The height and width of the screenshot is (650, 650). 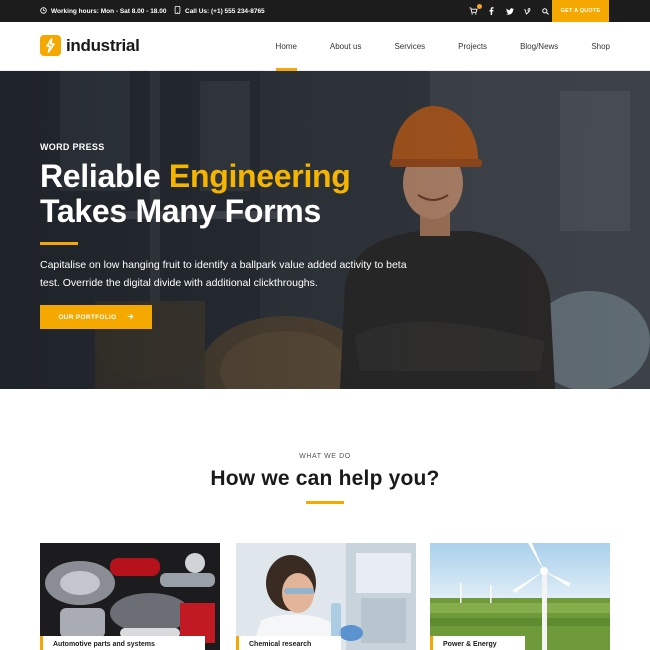 What do you see at coordinates (475, 9) in the screenshot?
I see `cart-icon` at bounding box center [475, 9].